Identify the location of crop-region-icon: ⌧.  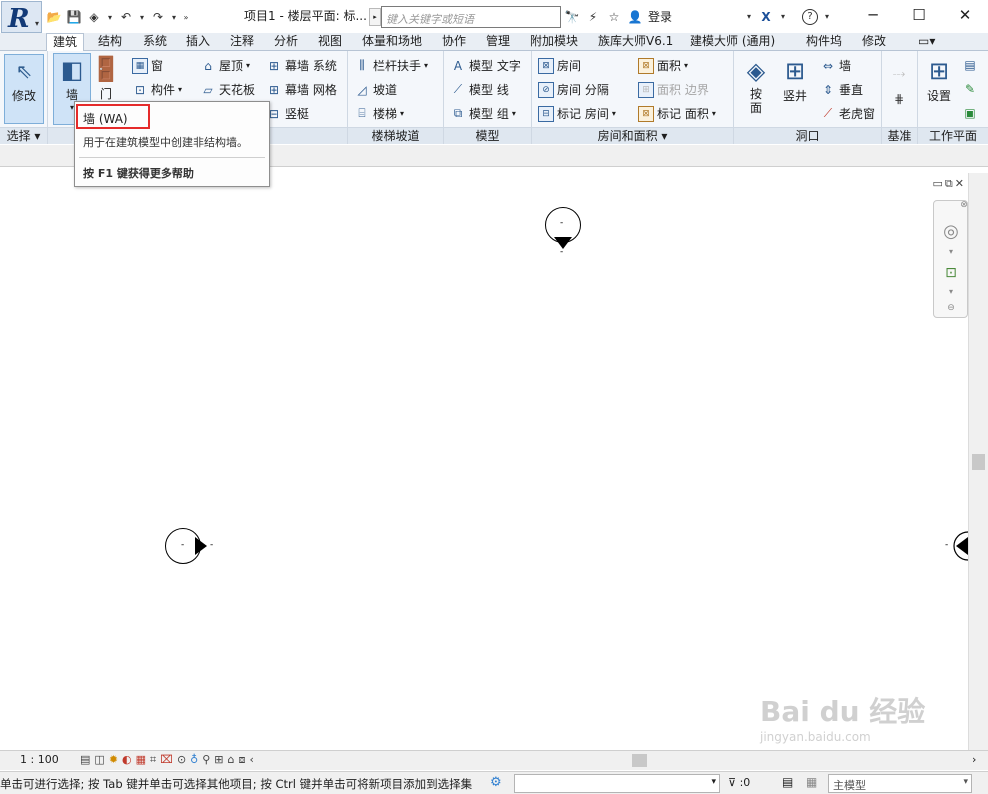
(166, 760).